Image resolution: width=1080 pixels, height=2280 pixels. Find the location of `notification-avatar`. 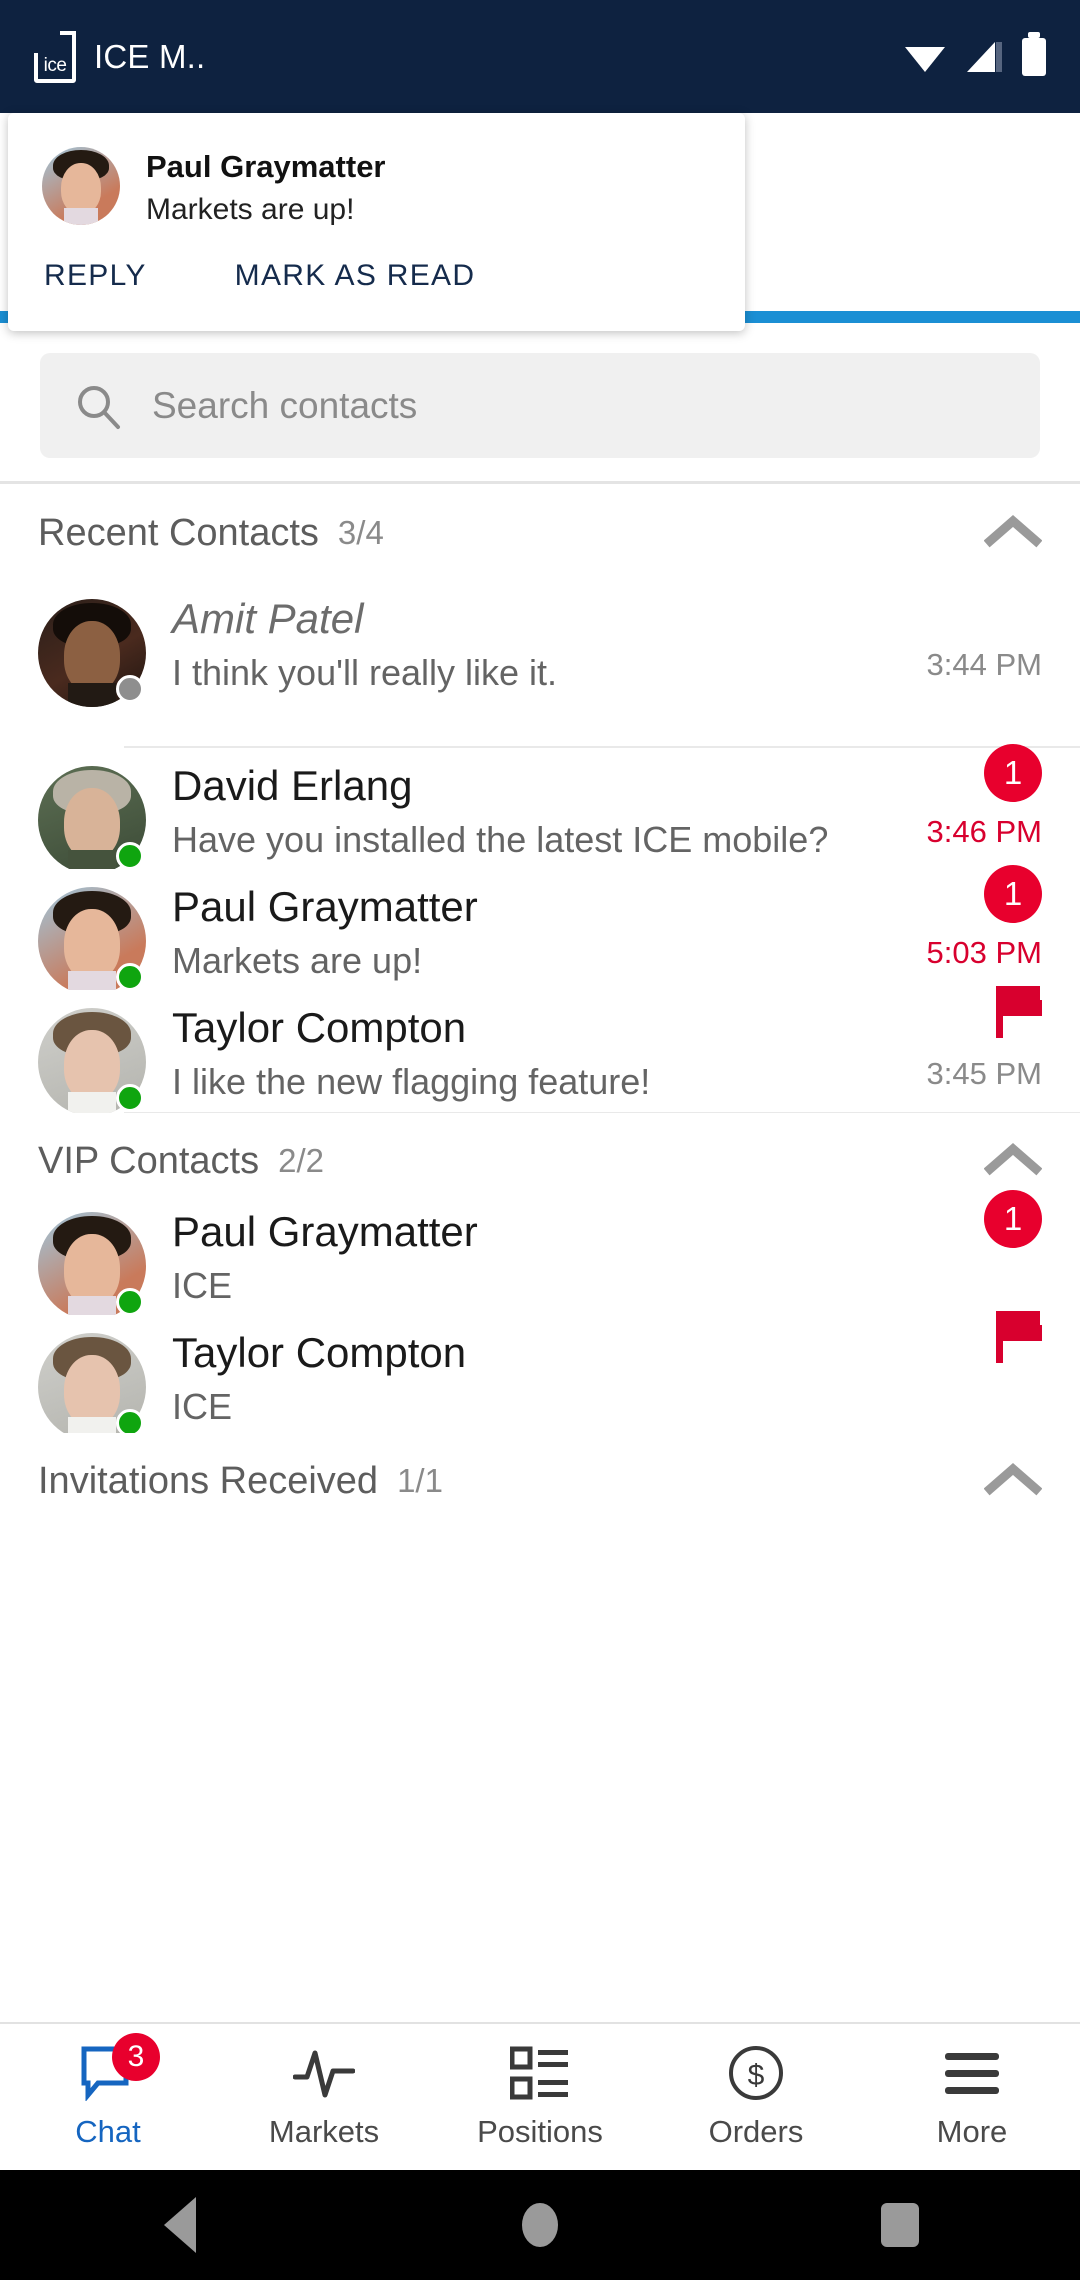

notification-avatar is located at coordinates (81, 186).